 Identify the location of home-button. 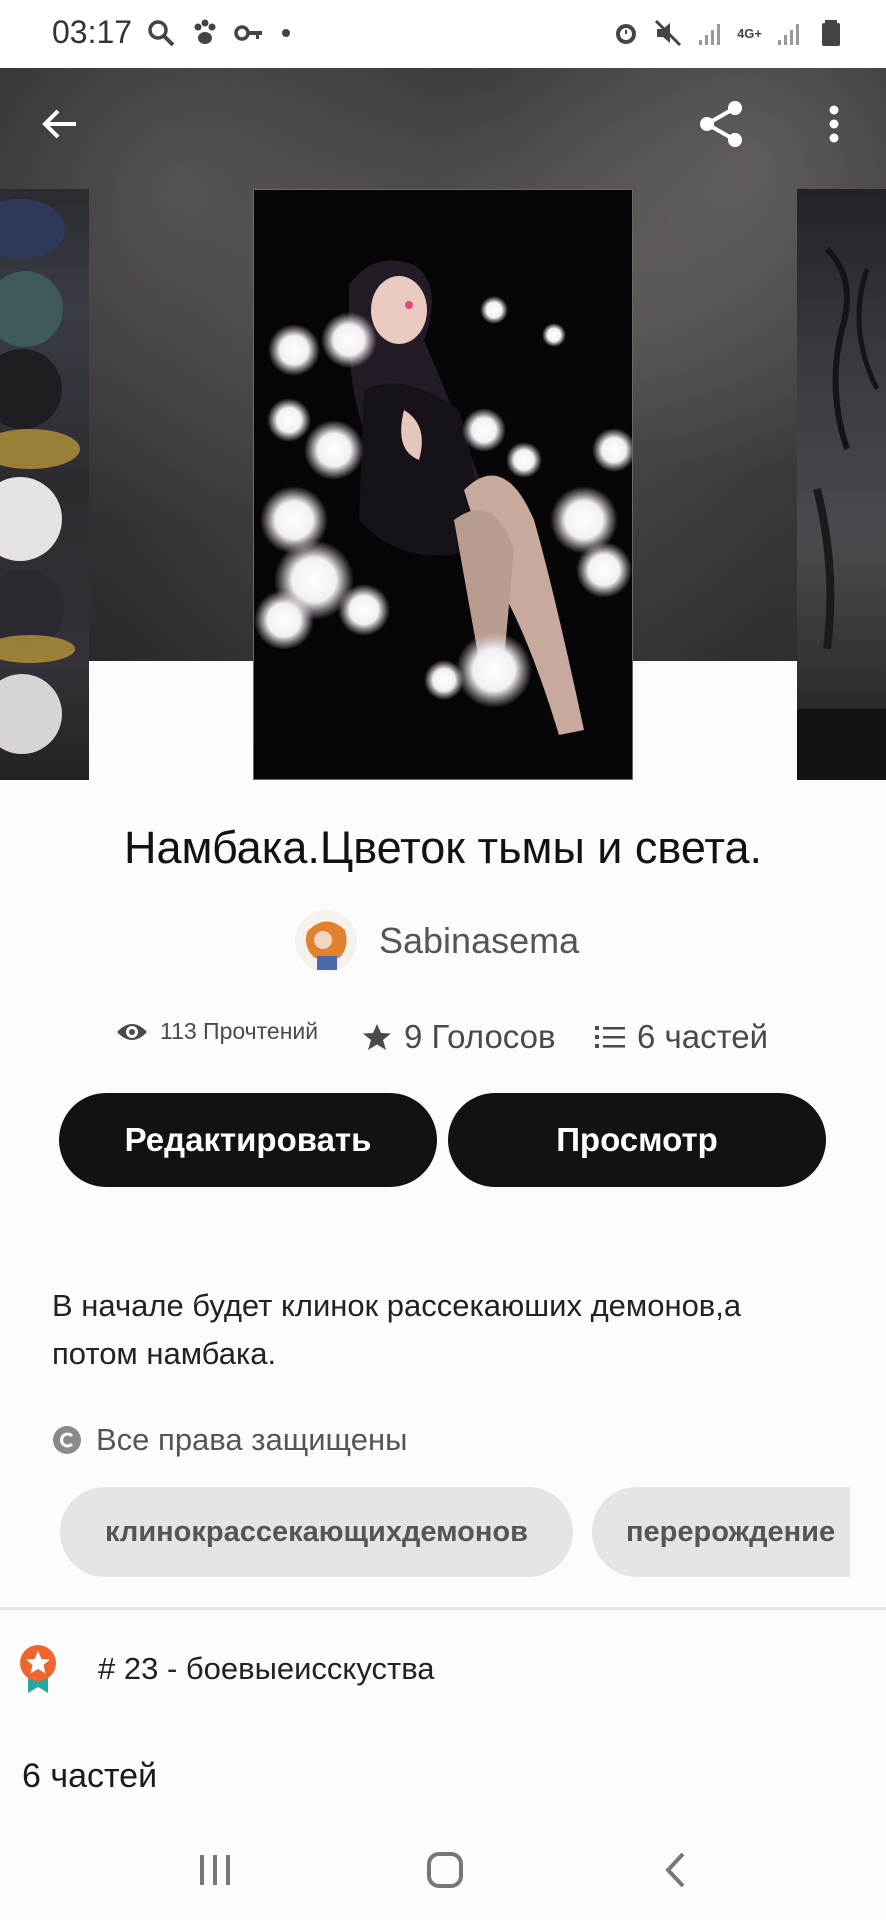
(445, 1870).